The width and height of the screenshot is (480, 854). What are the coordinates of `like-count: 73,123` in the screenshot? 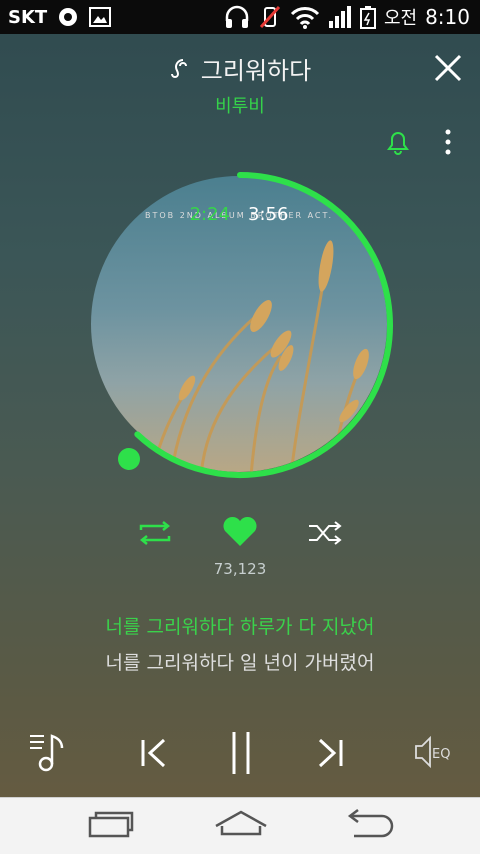 It's located at (240, 569).